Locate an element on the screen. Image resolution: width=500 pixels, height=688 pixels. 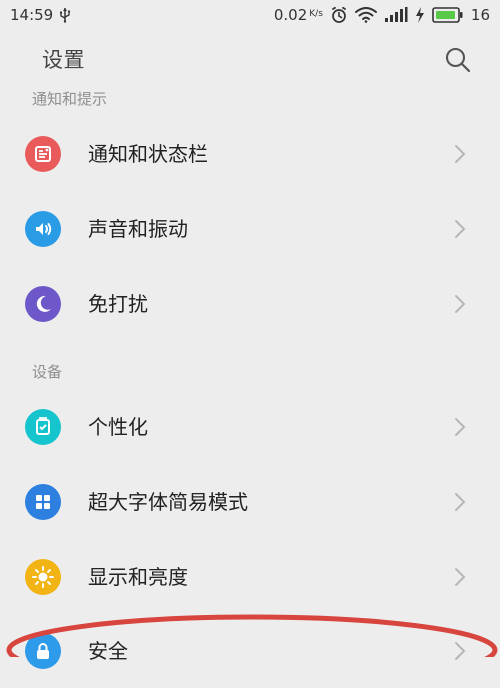
settings-item-label: 个性化 is located at coordinates (118, 427).